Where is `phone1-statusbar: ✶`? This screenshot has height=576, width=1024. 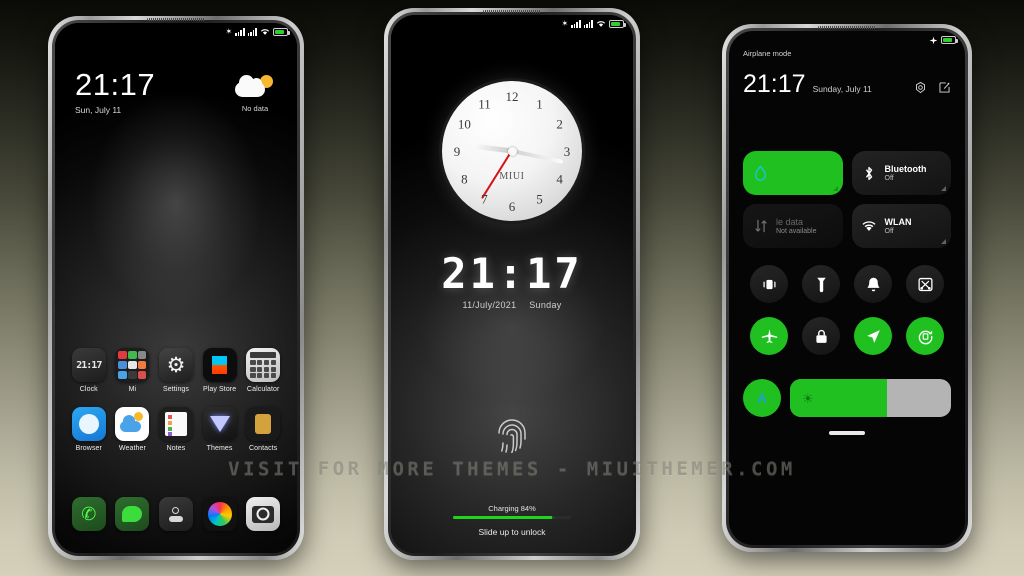 phone1-statusbar: ✶ is located at coordinates (176, 32).